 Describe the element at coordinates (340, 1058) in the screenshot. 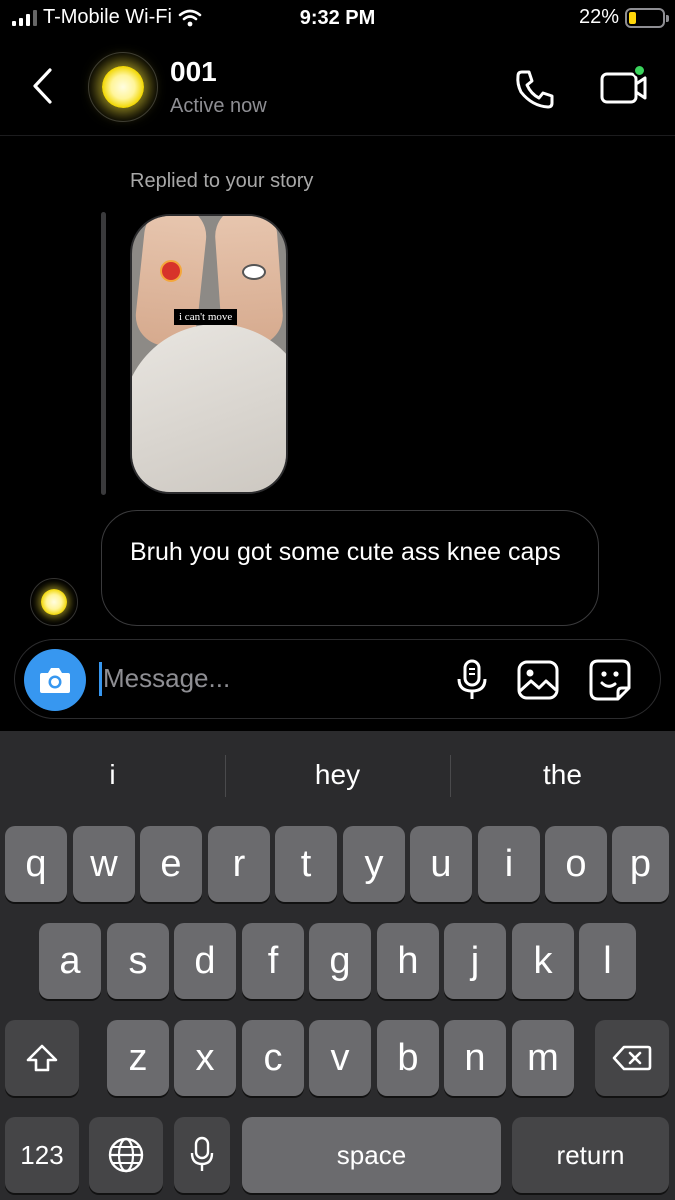

I see `key-v: v` at that location.